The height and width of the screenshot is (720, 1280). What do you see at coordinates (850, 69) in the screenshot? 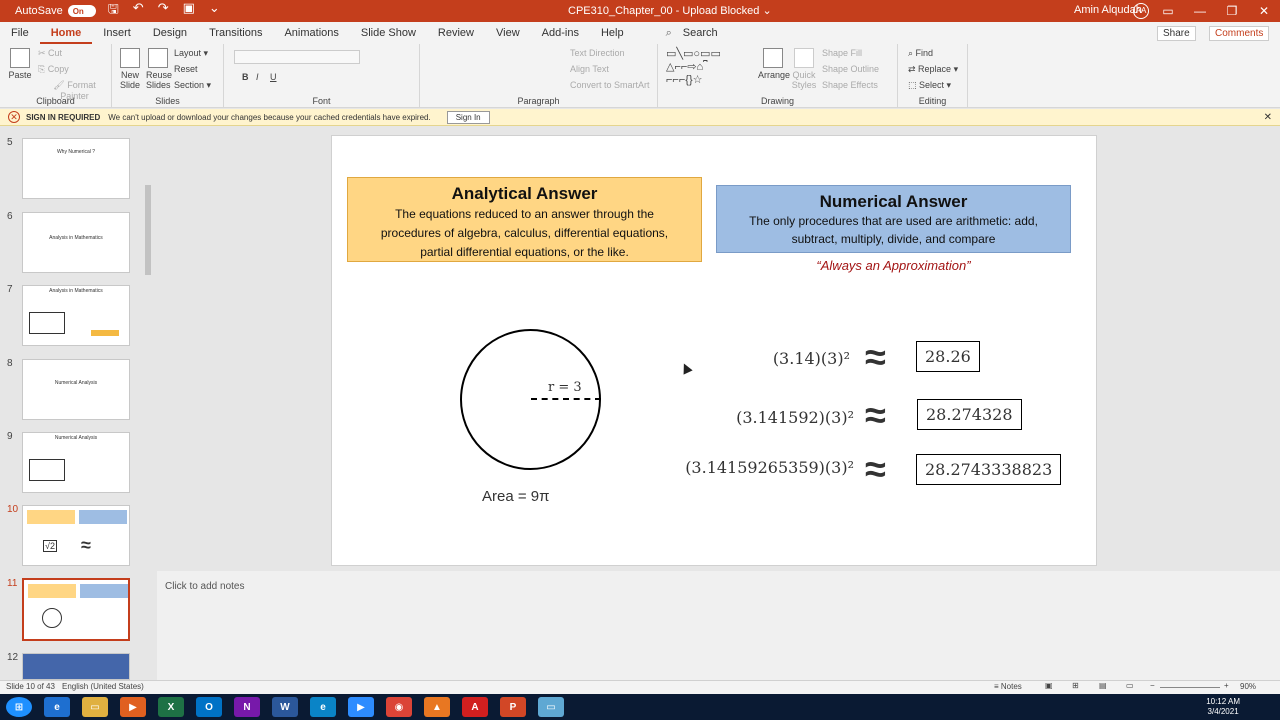
I see `shape-outline-button: Shape Outline` at bounding box center [850, 69].